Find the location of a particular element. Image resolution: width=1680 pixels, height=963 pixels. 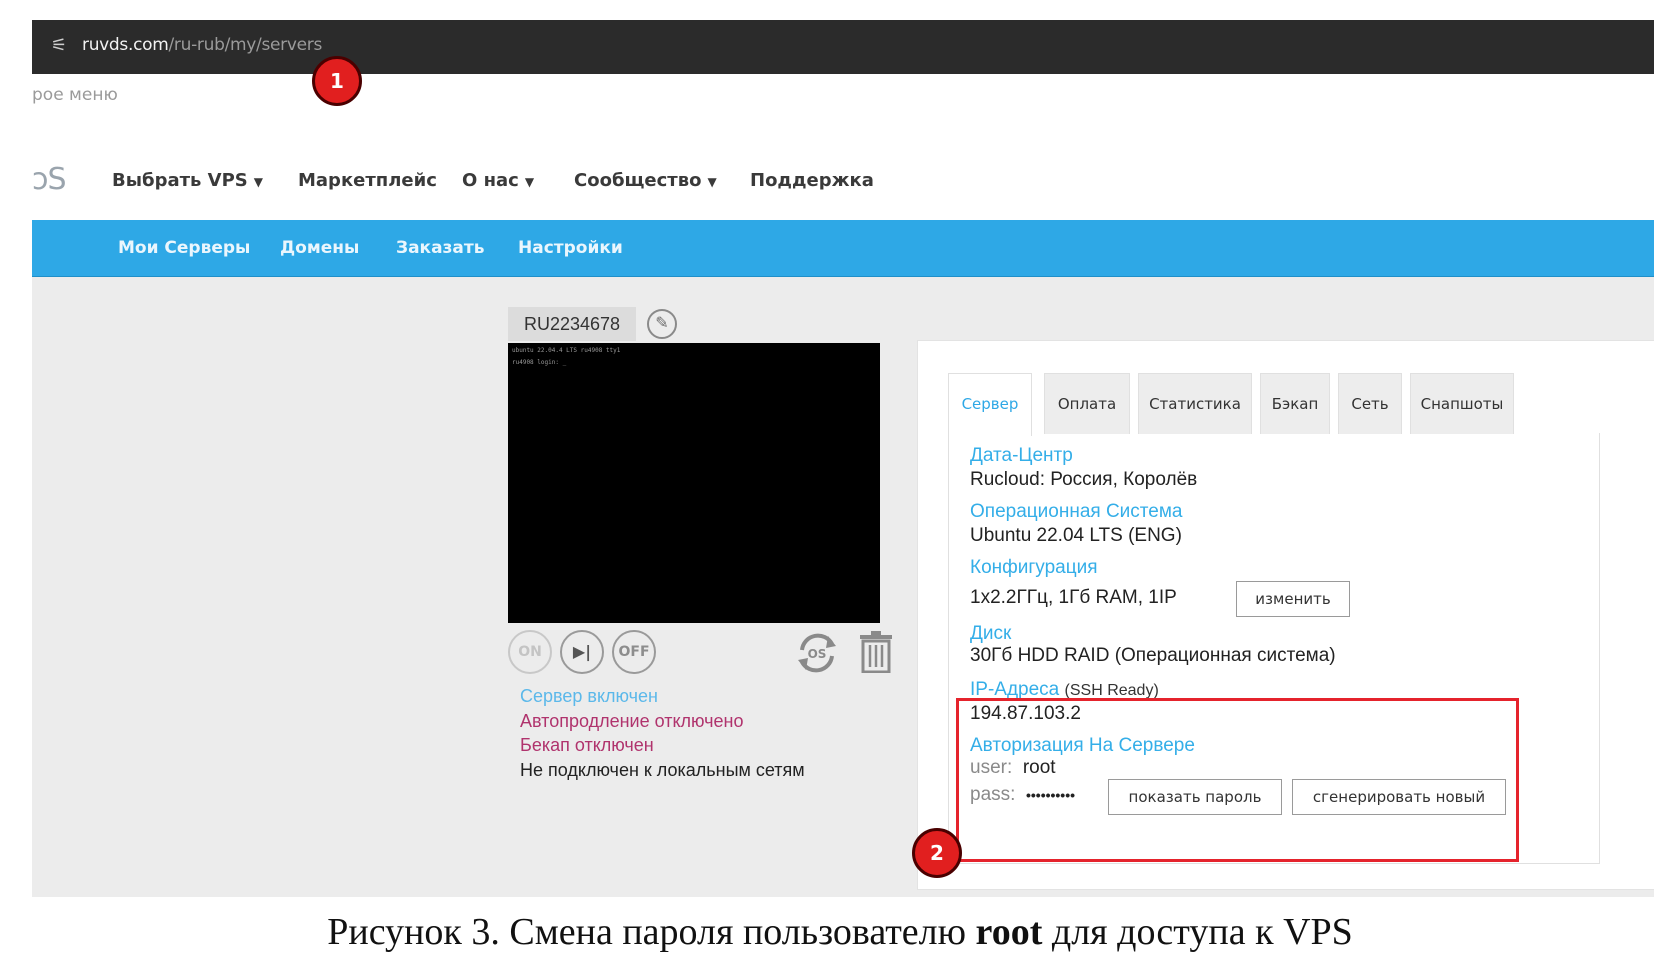

nav-choose-vps-label: Выбрать VPS is located at coordinates (180, 180).